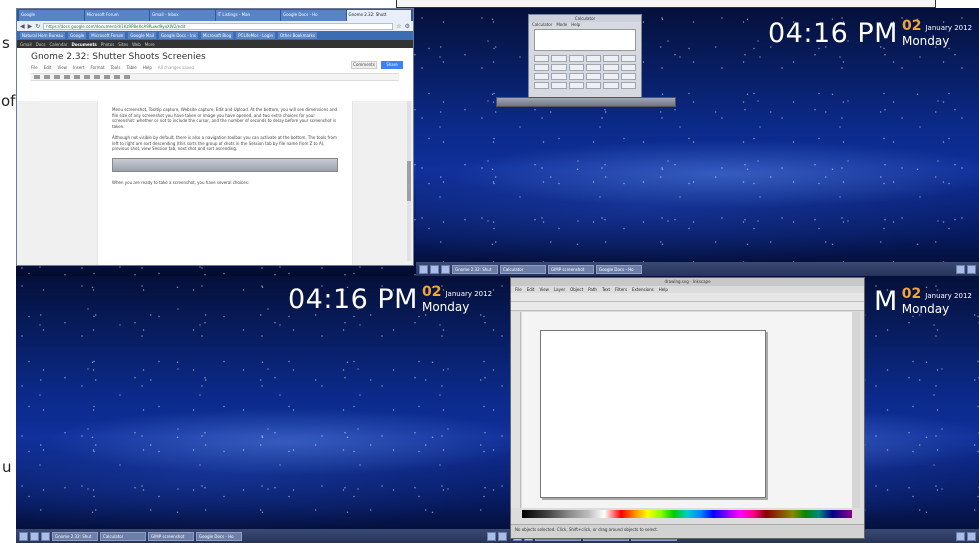  I want to click on doc-menu-item: Edit, so click(48, 67).